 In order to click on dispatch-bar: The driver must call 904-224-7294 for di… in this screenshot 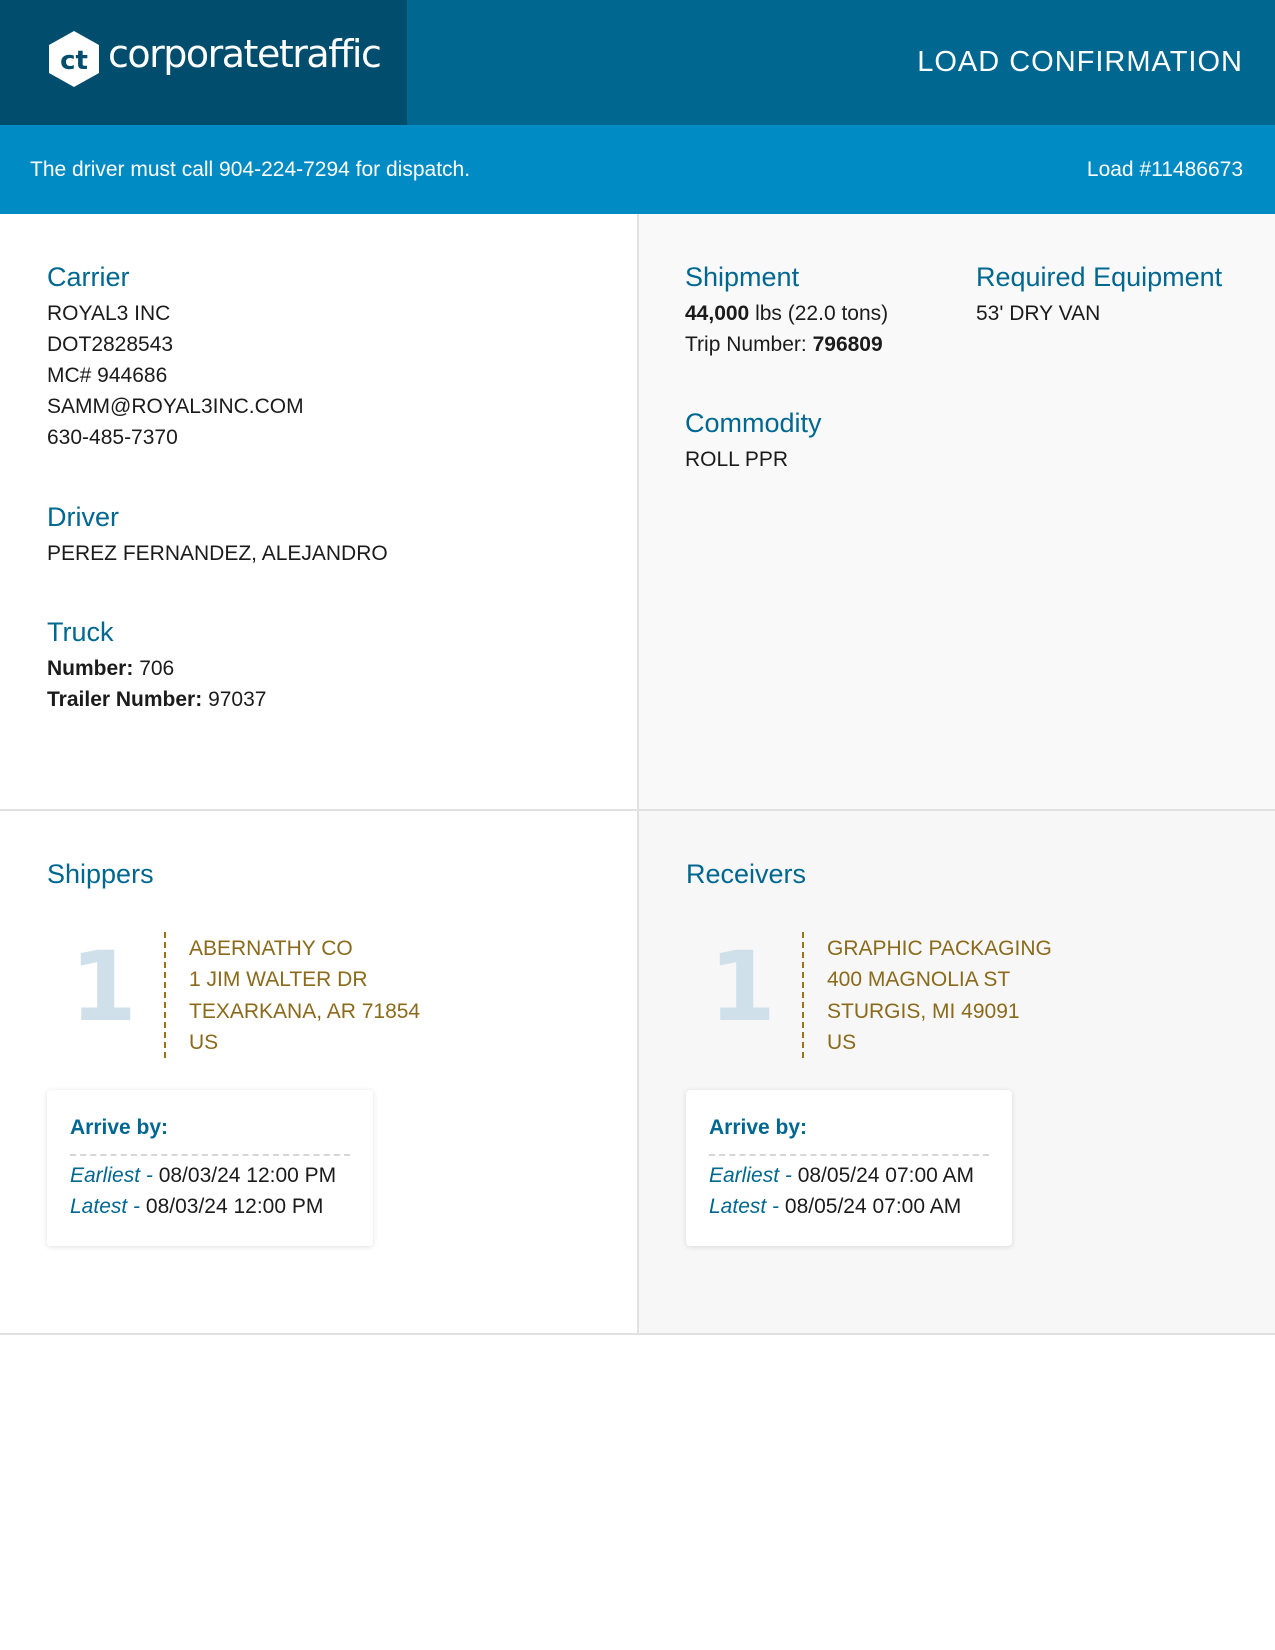, I will do `click(637, 169)`.